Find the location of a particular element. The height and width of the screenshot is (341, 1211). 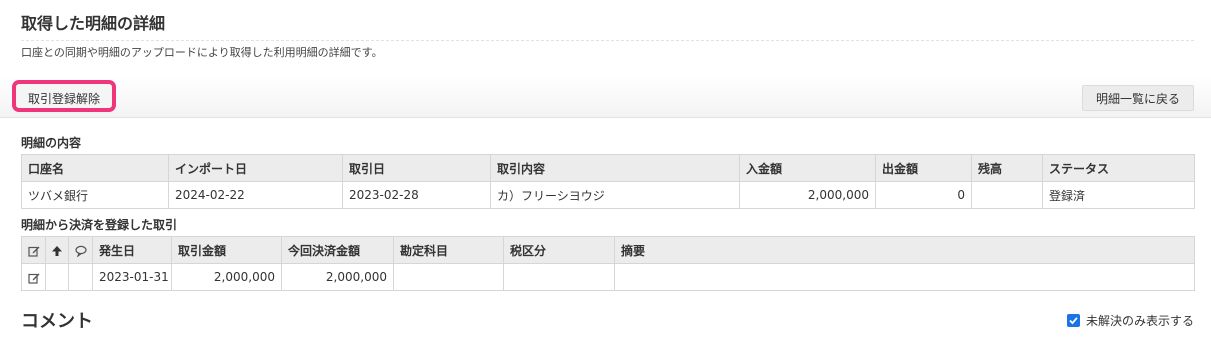

detail-section-label: 明細の内容 is located at coordinates (51, 143).